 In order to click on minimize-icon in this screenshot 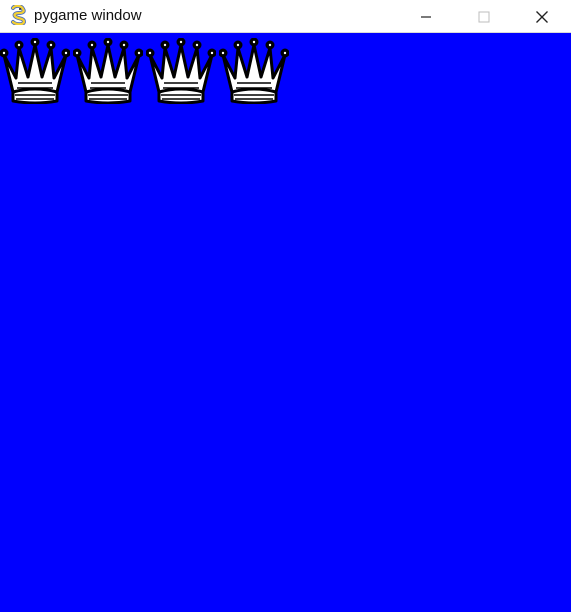, I will do `click(426, 17)`.